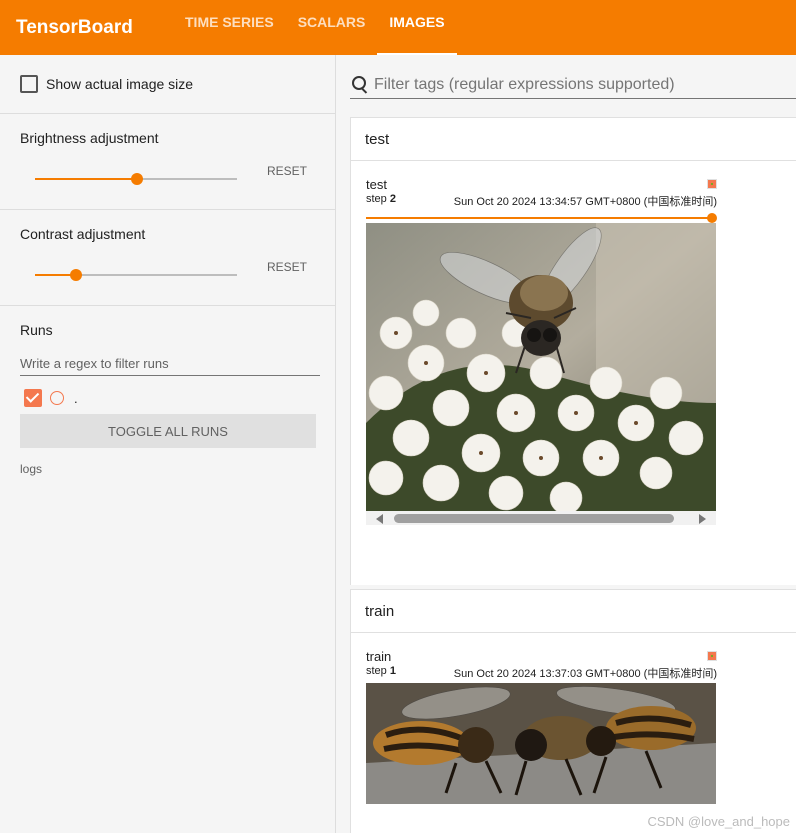  What do you see at coordinates (534, 518) in the screenshot?
I see `scrollbar-thumb` at bounding box center [534, 518].